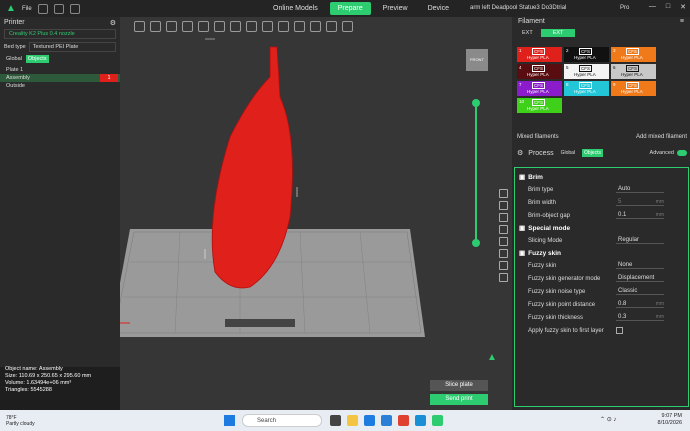 This screenshot has height=431, width=690. What do you see at coordinates (661, 137) in the screenshot?
I see `add-mixed-button: Add mixed filament` at bounding box center [661, 137].